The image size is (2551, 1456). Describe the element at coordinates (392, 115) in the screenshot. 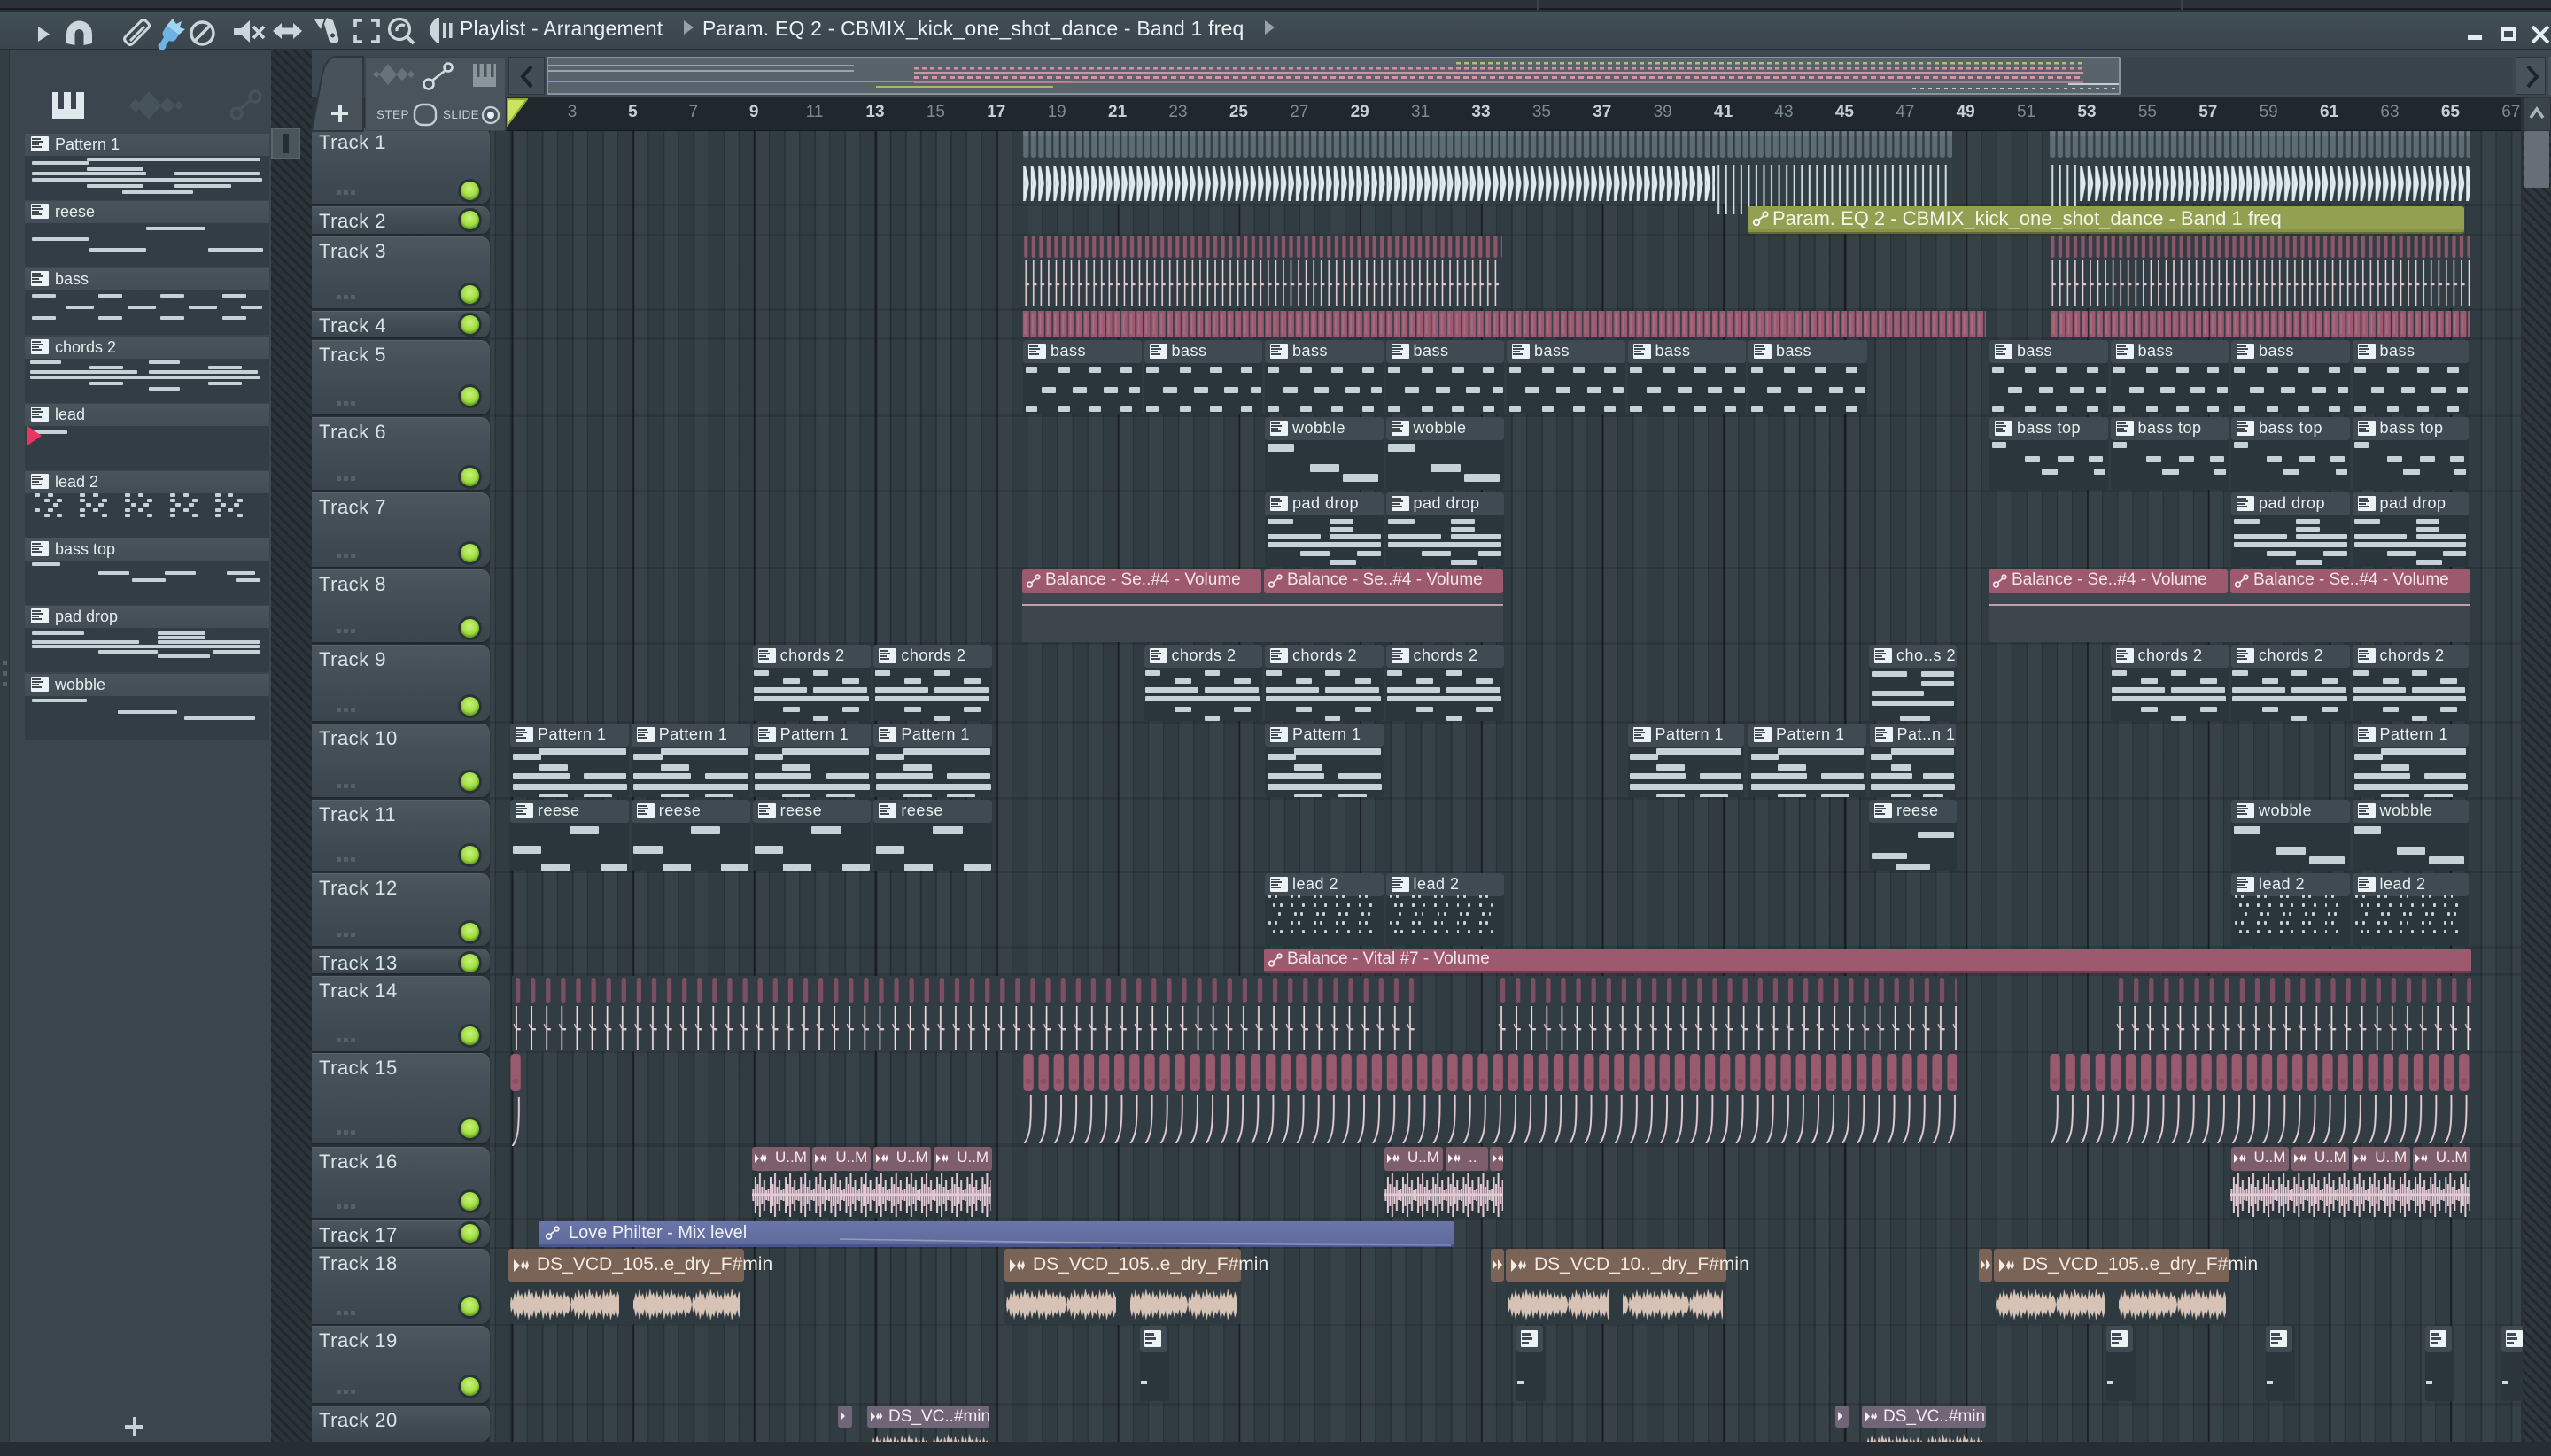

I see `svg-text: STEP` at that location.